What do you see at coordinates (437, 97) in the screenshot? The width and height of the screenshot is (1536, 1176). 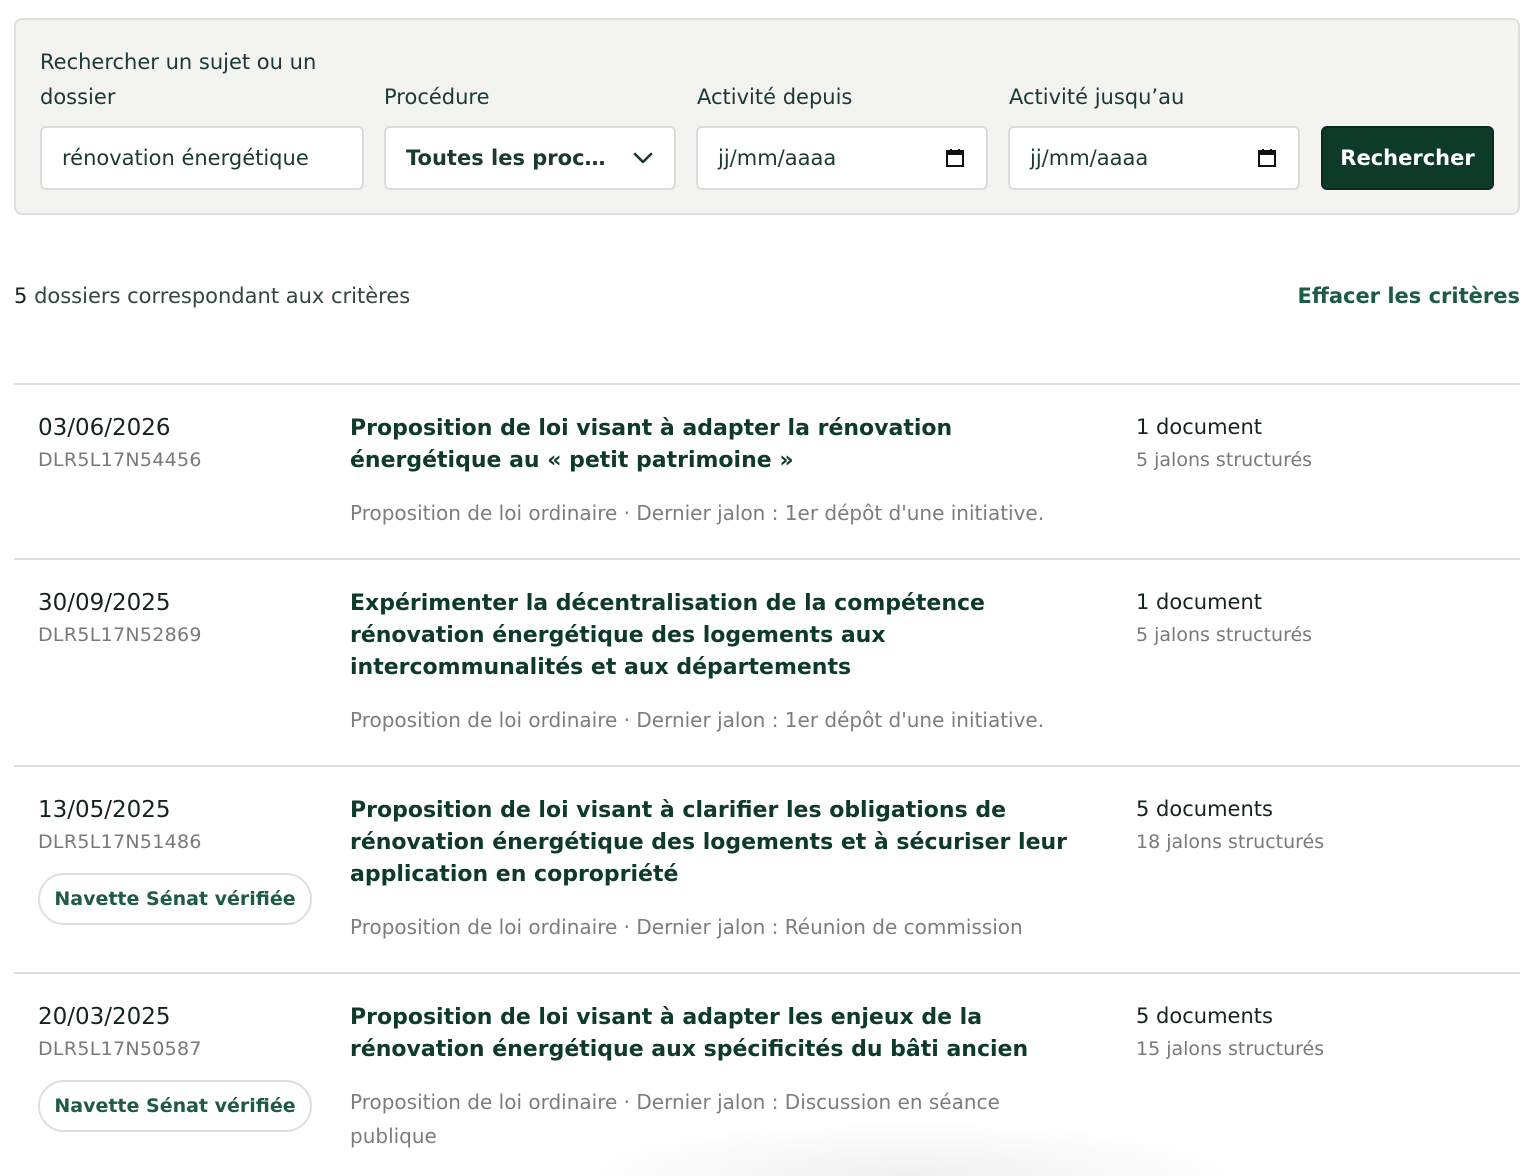 I see `procedure-label: Procédure` at bounding box center [437, 97].